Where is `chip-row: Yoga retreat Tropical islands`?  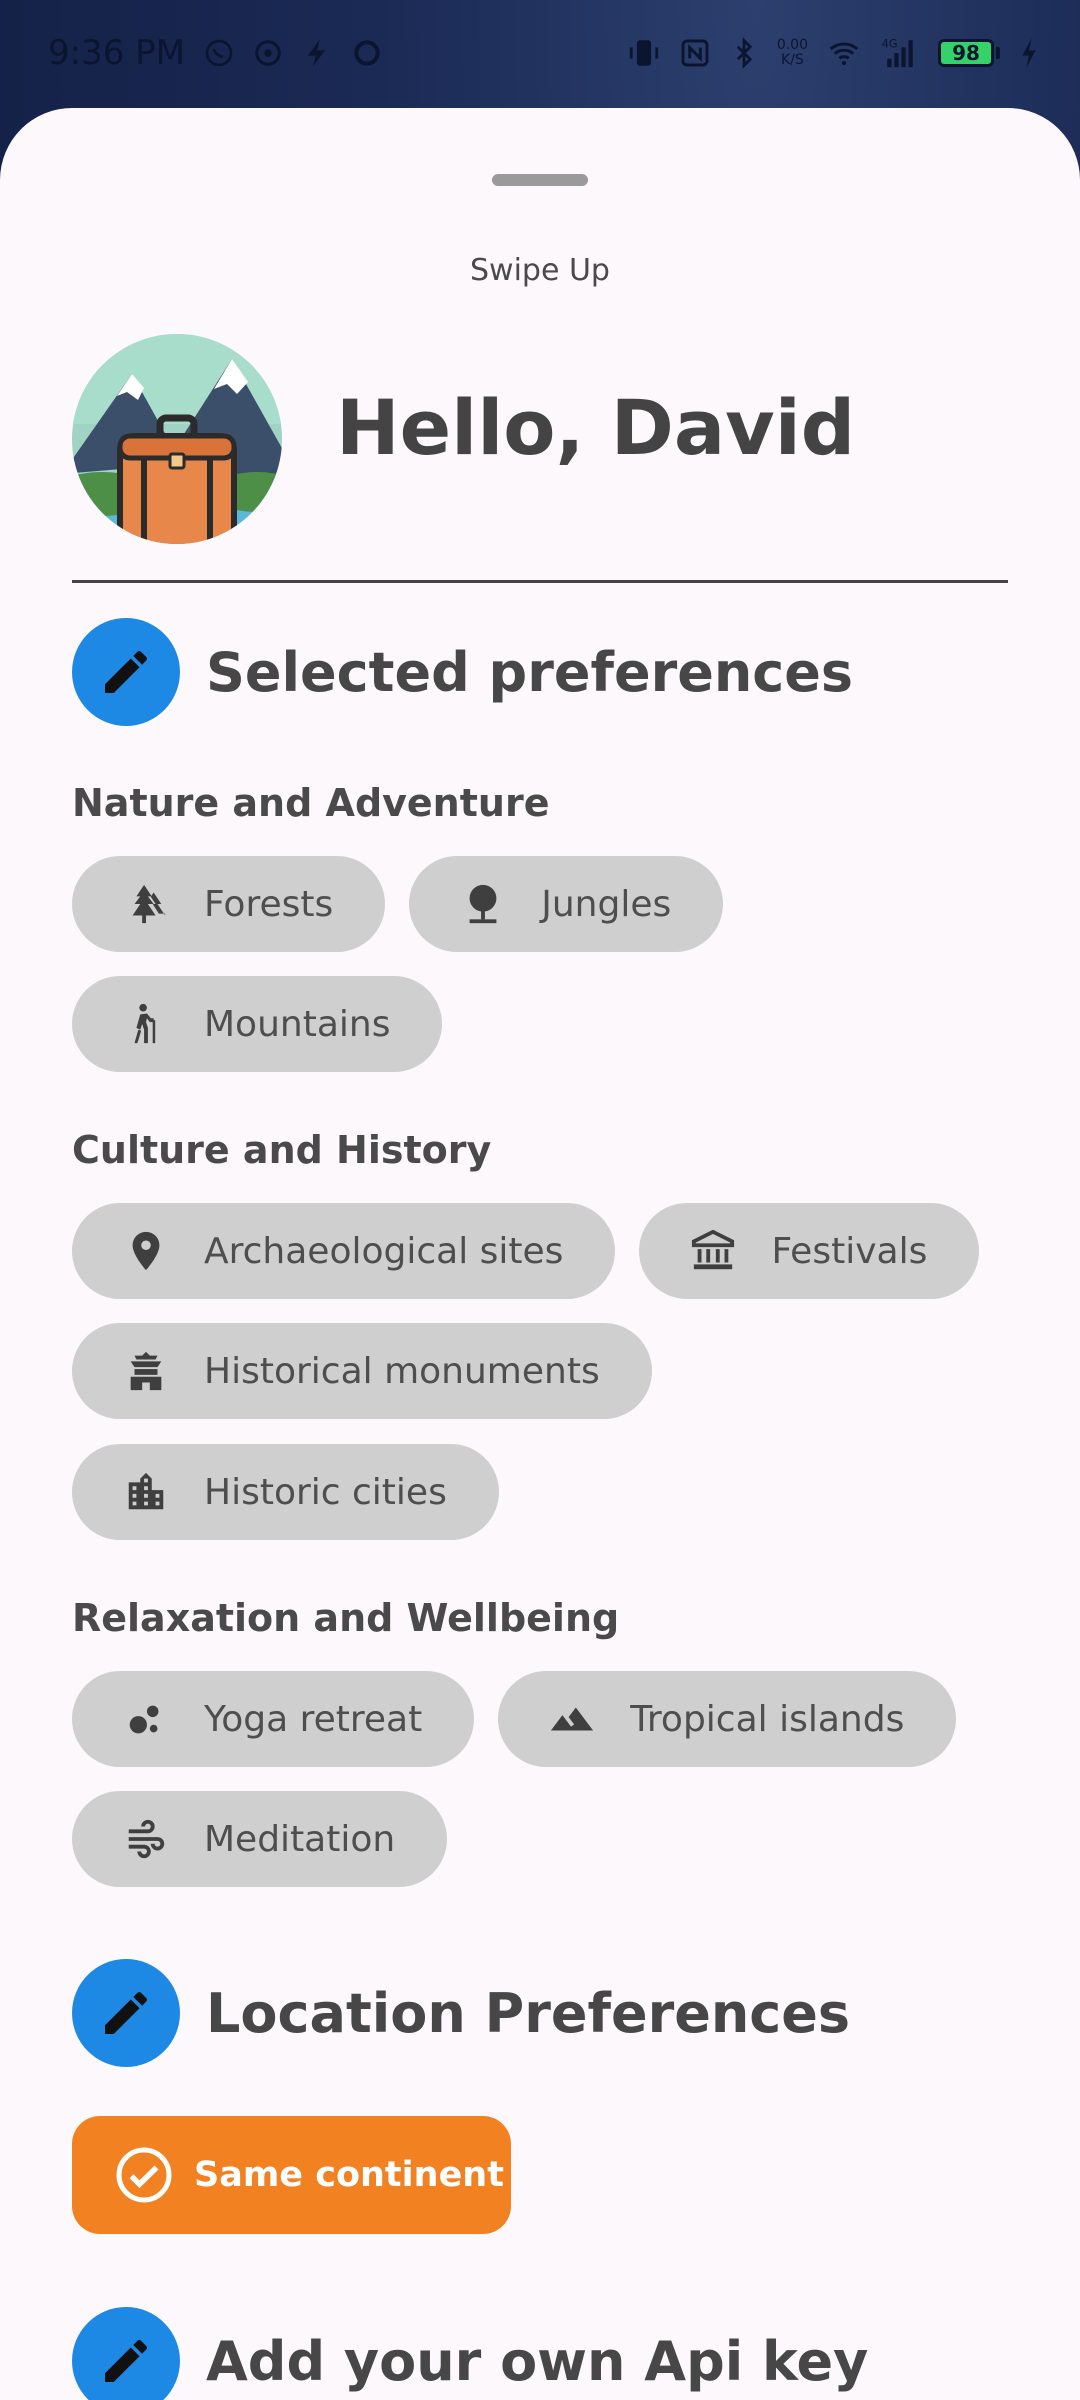 chip-row: Yoga retreat Tropical islands is located at coordinates (514, 1719).